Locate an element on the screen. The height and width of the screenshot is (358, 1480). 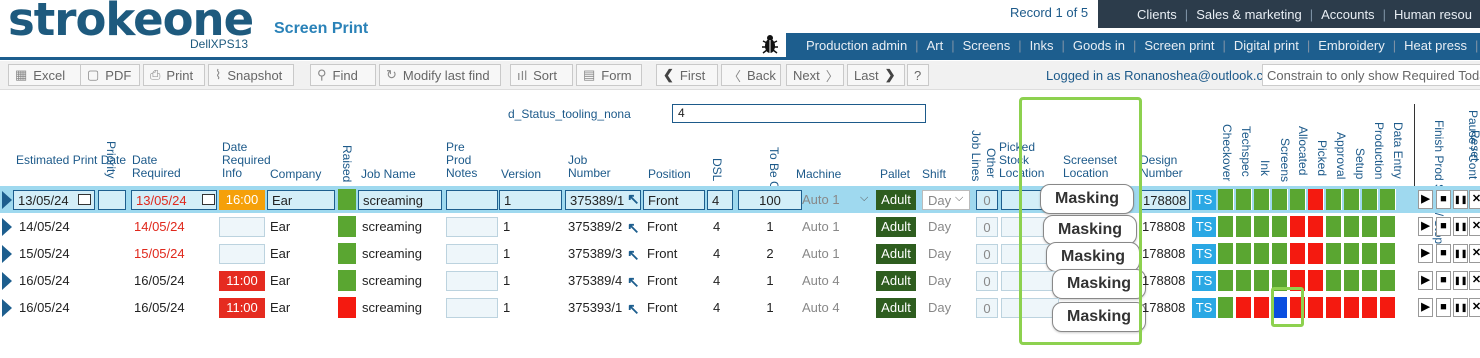
status-cell-screens is located at coordinates (1280, 226).